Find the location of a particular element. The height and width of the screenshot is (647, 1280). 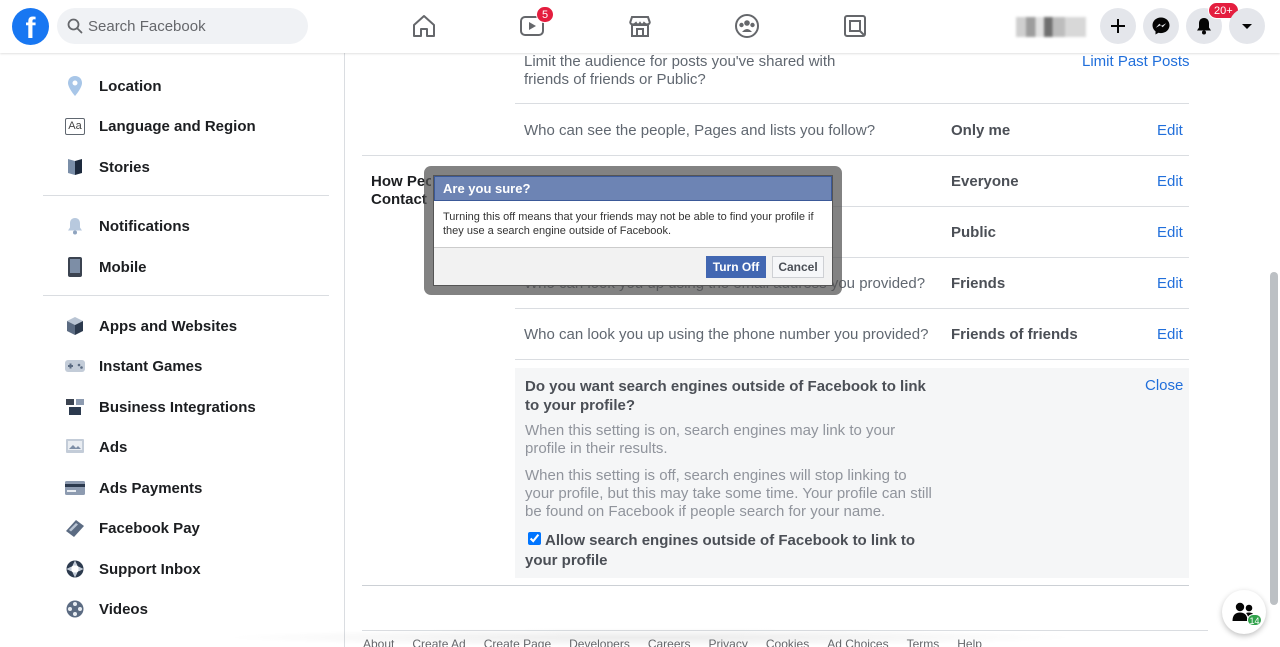

film-reel-icon is located at coordinates (75, 609).